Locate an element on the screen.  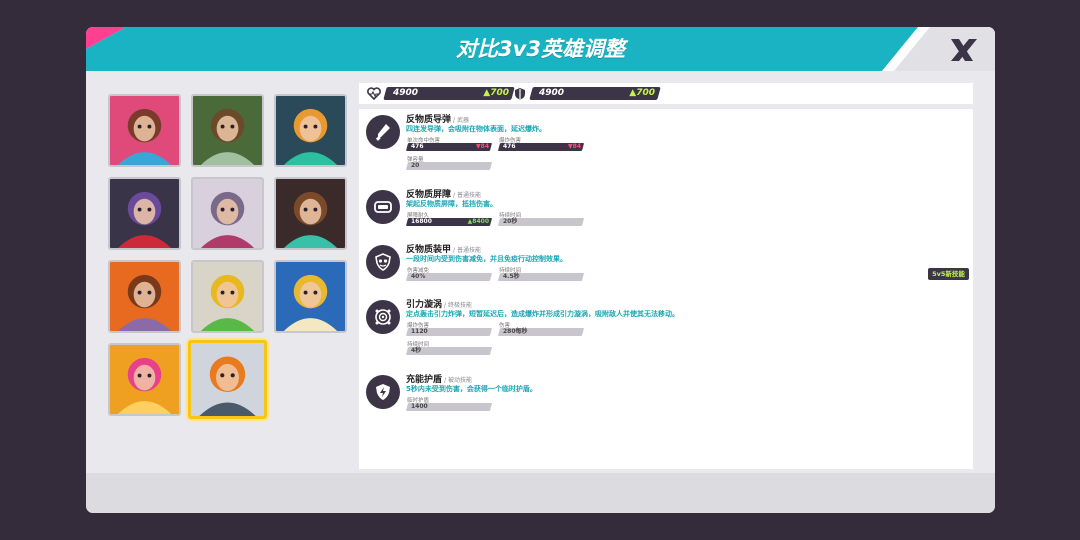
field-value: 20 is located at coordinates (415, 165).